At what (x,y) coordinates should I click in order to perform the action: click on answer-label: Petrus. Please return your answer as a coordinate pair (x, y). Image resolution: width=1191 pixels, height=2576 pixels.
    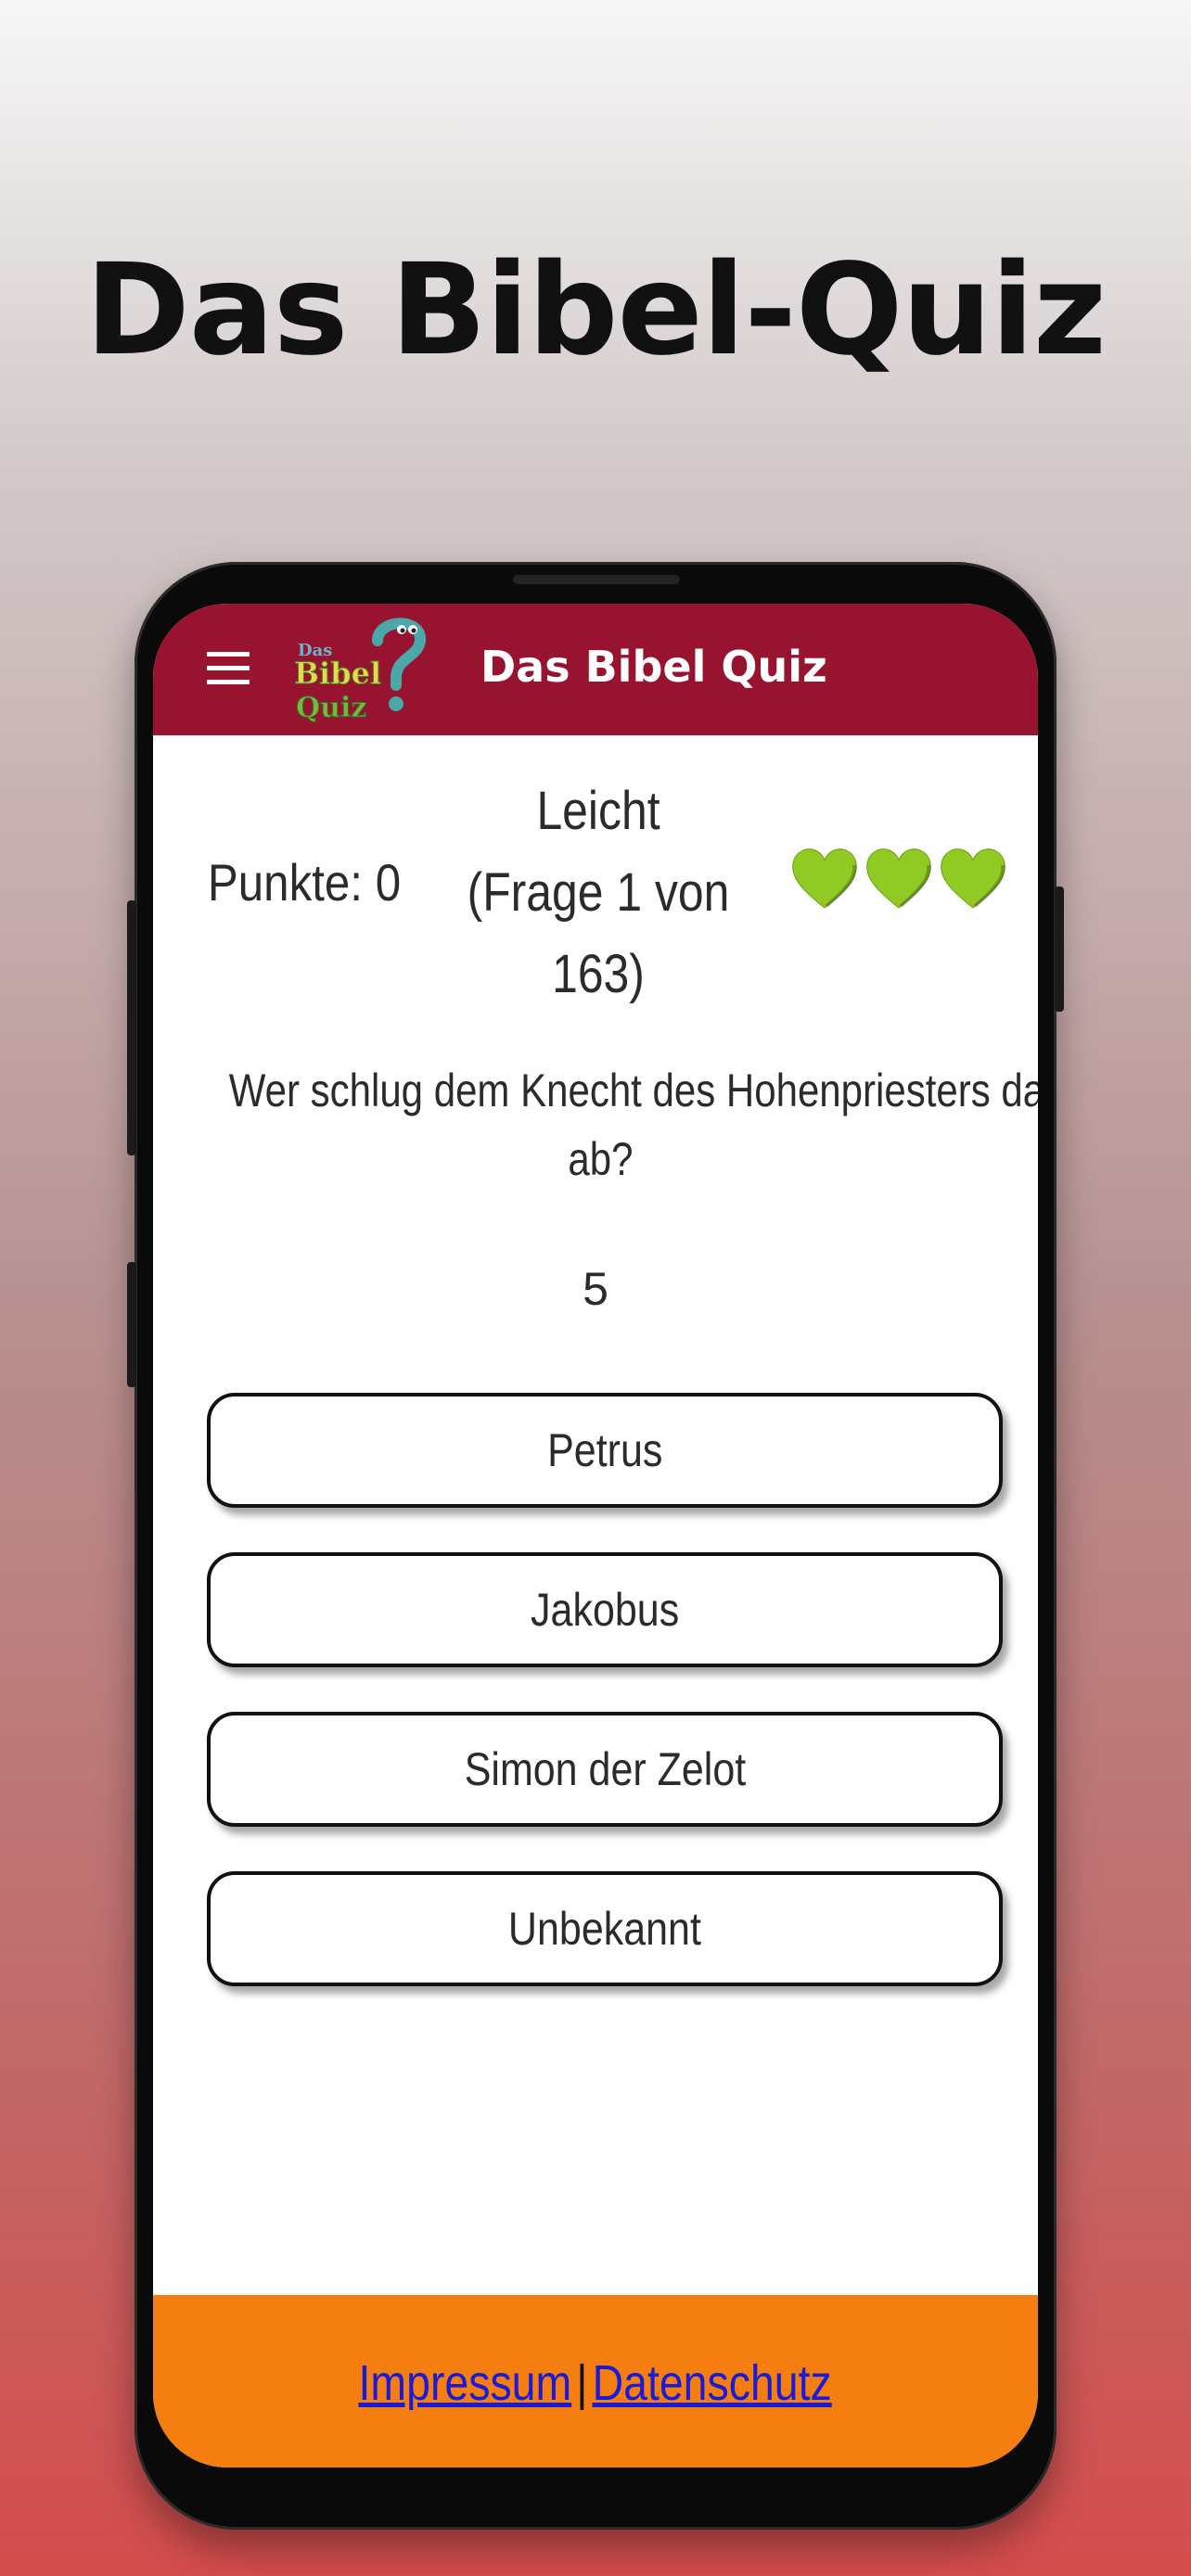
    Looking at the image, I should click on (604, 1450).